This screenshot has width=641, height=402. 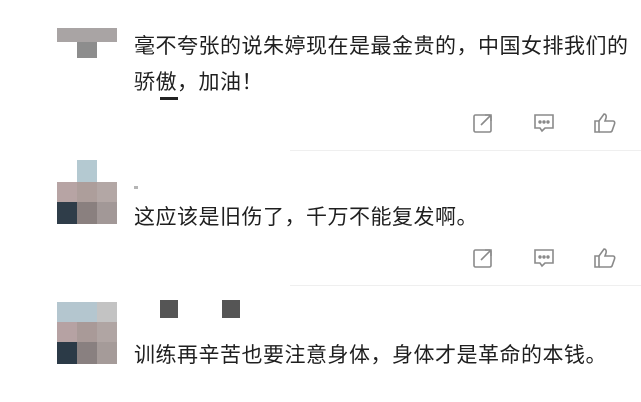 I want to click on comment-text: 这应该是旧伤了，千万不能复发啊。, so click(x=306, y=217).